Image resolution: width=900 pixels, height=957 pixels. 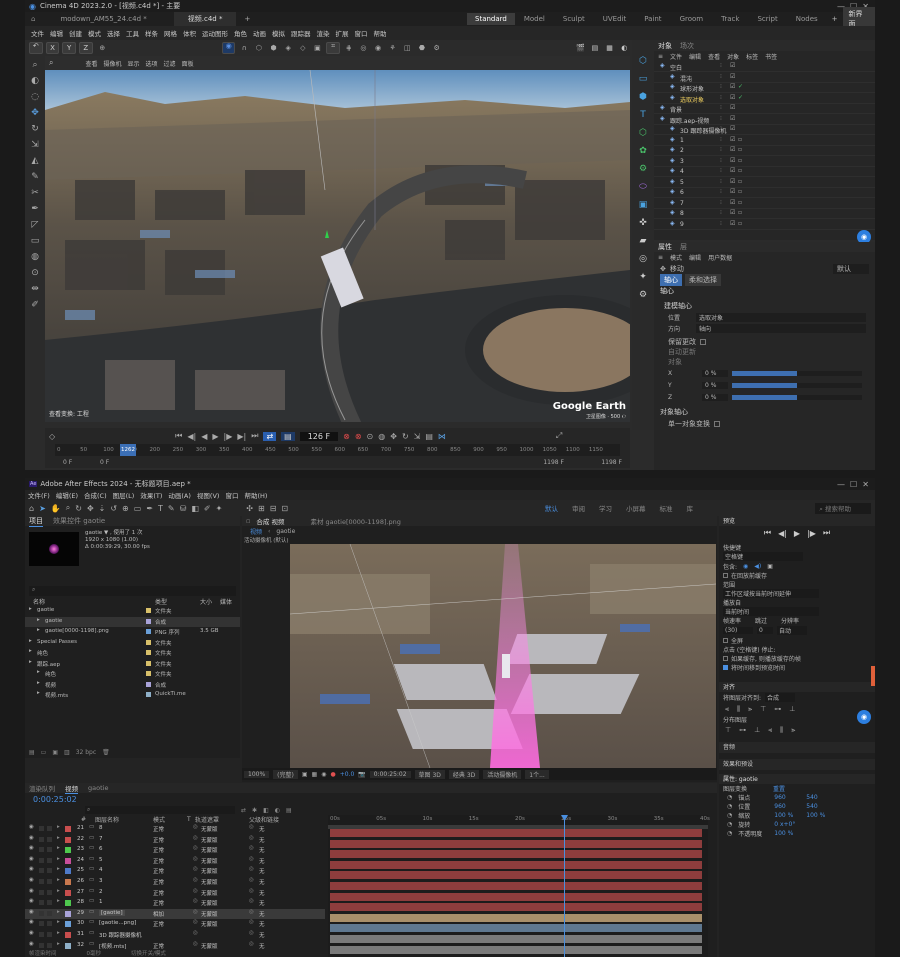 What do you see at coordinates (132, 632) in the screenshot?
I see `project-item-row: ▸ gaotie[0000-1198].png PNG 序列 3.5 GB` at bounding box center [132, 632].